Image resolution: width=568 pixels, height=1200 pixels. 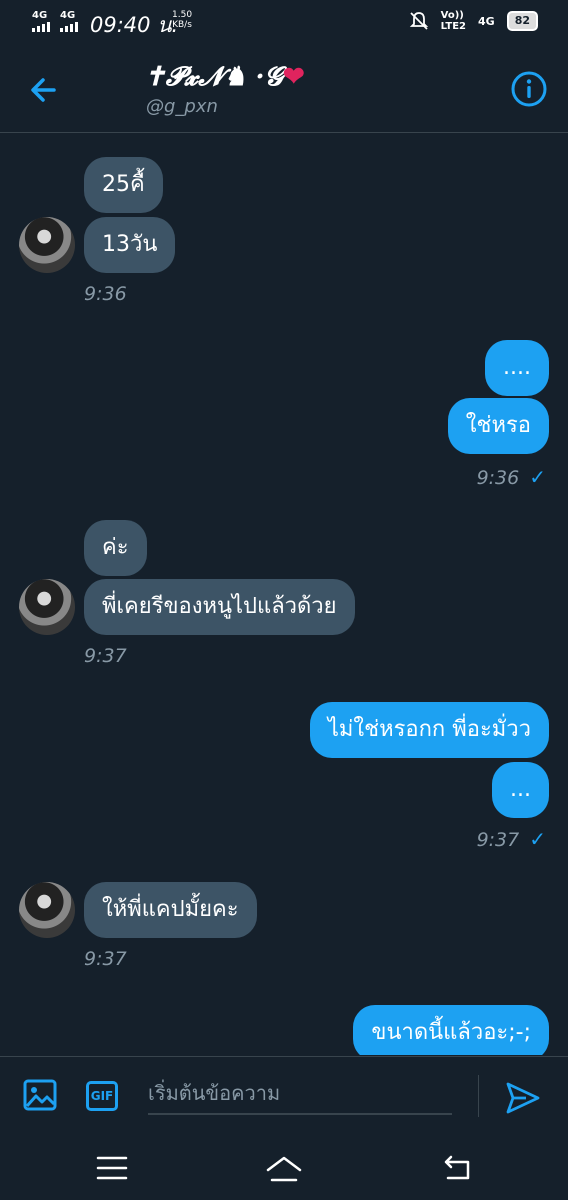 I want to click on mute-bell-icon, so click(x=418, y=21).